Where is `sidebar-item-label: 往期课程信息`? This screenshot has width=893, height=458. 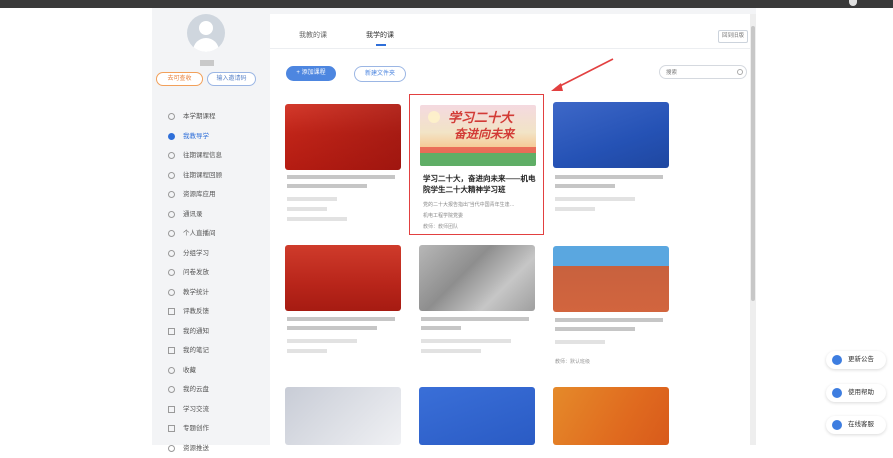
sidebar-item-label: 往期课程信息 is located at coordinates (202, 156).